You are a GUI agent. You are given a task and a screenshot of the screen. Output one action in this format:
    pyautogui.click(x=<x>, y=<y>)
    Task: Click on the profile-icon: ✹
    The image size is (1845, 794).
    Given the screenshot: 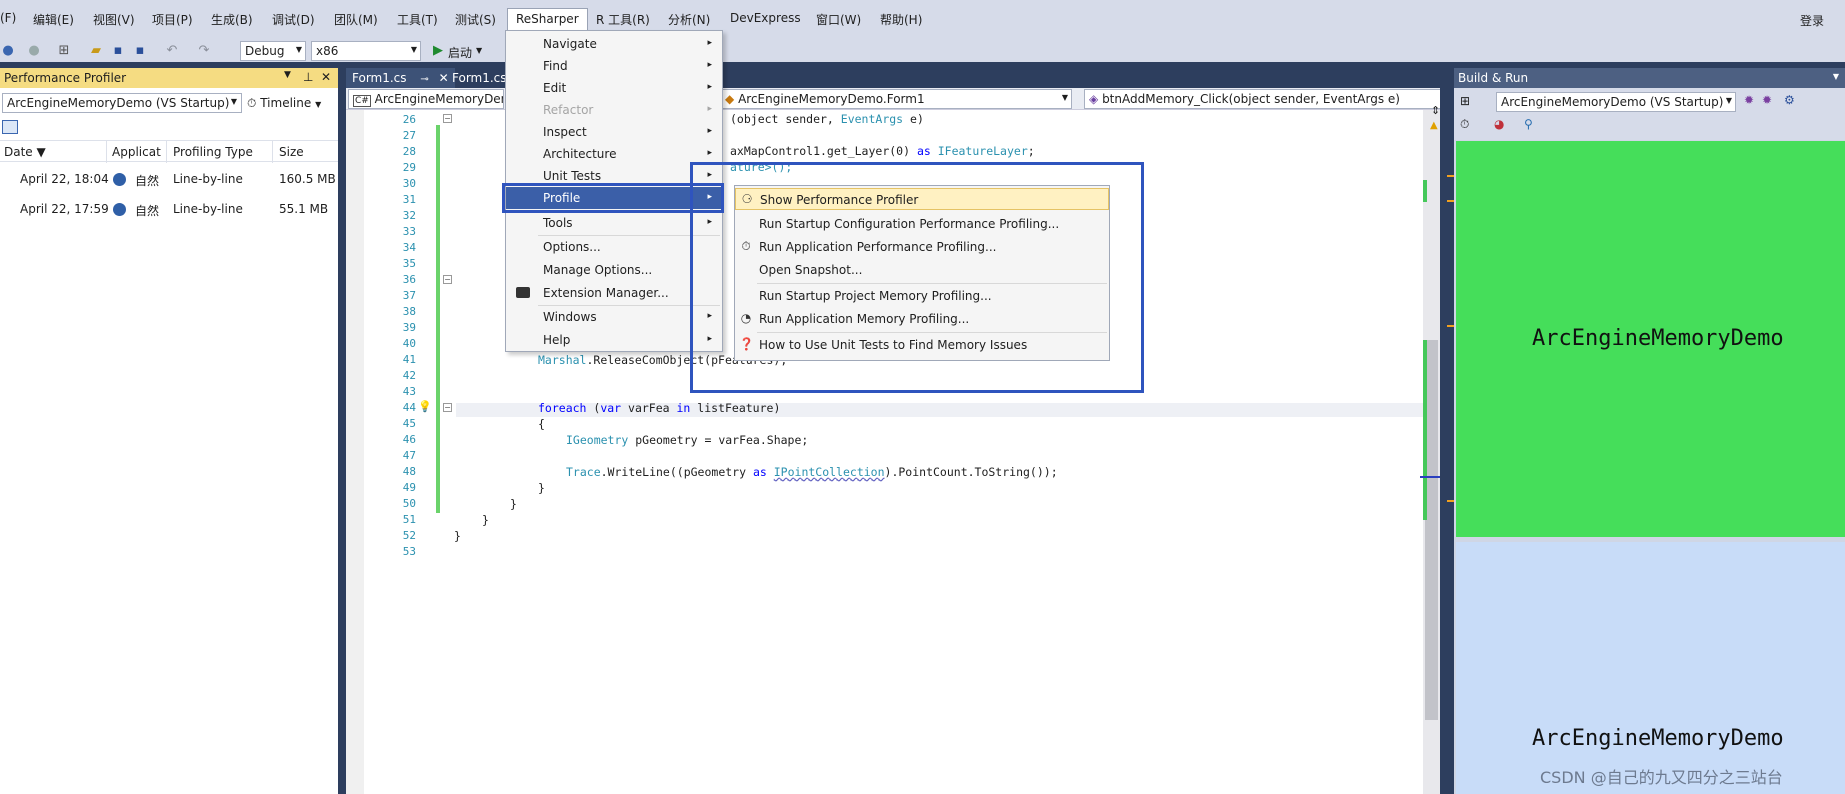 What is the action you would take?
    pyautogui.click(x=1767, y=100)
    